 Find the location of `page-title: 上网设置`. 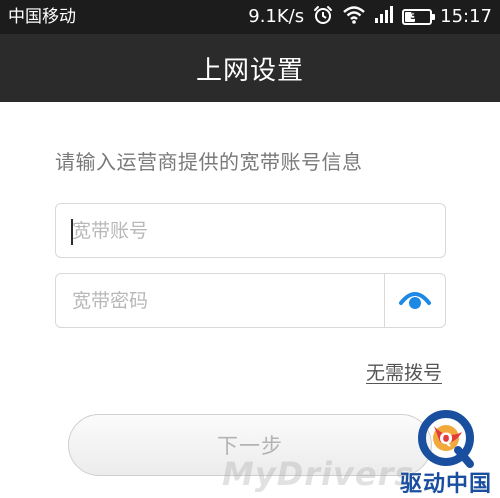

page-title: 上网设置 is located at coordinates (249, 70).